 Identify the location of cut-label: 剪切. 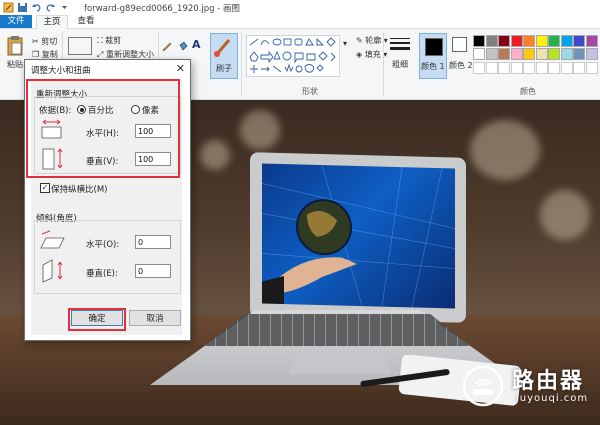
(49, 41).